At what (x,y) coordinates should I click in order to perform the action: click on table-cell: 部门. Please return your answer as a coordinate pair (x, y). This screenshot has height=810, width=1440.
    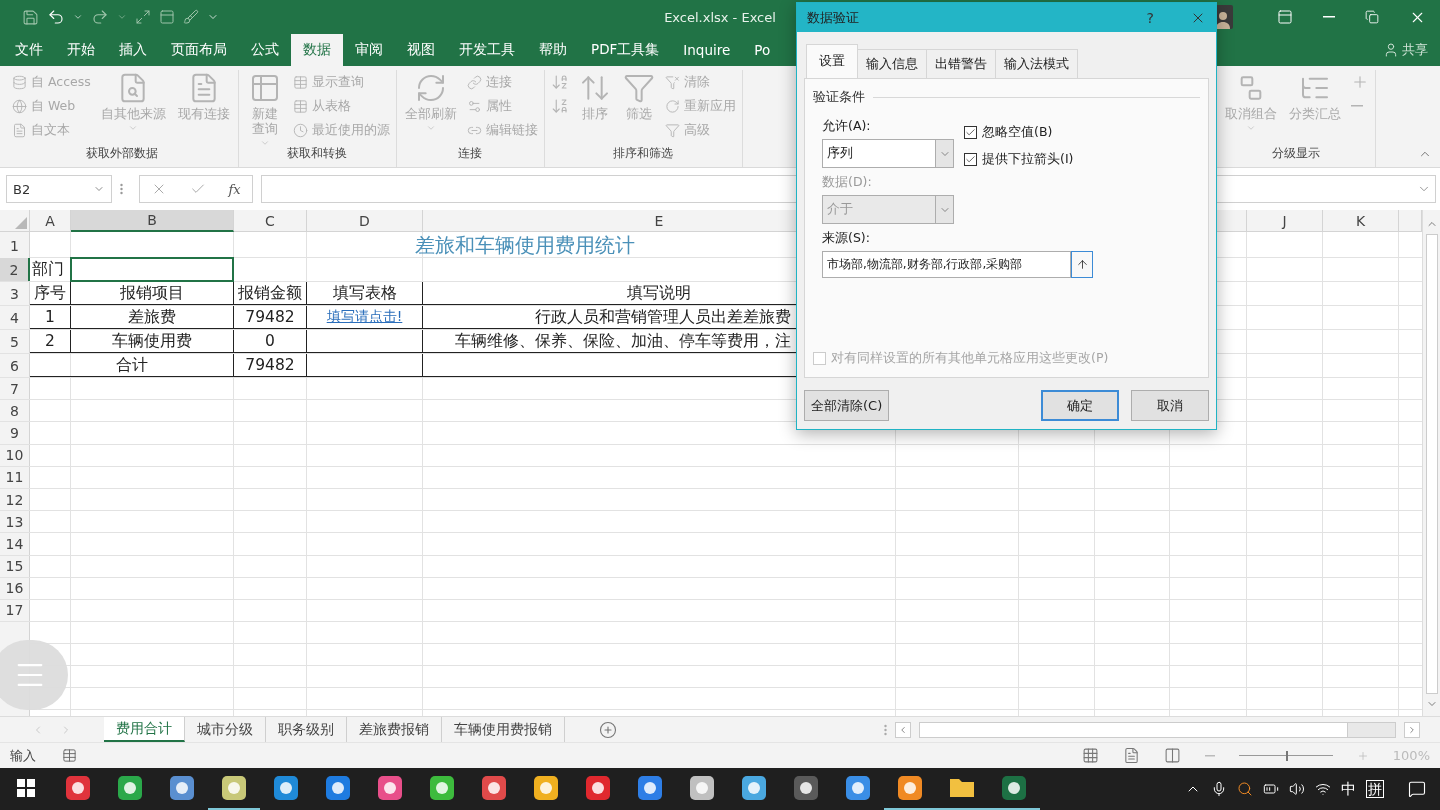
    Looking at the image, I should click on (48, 269).